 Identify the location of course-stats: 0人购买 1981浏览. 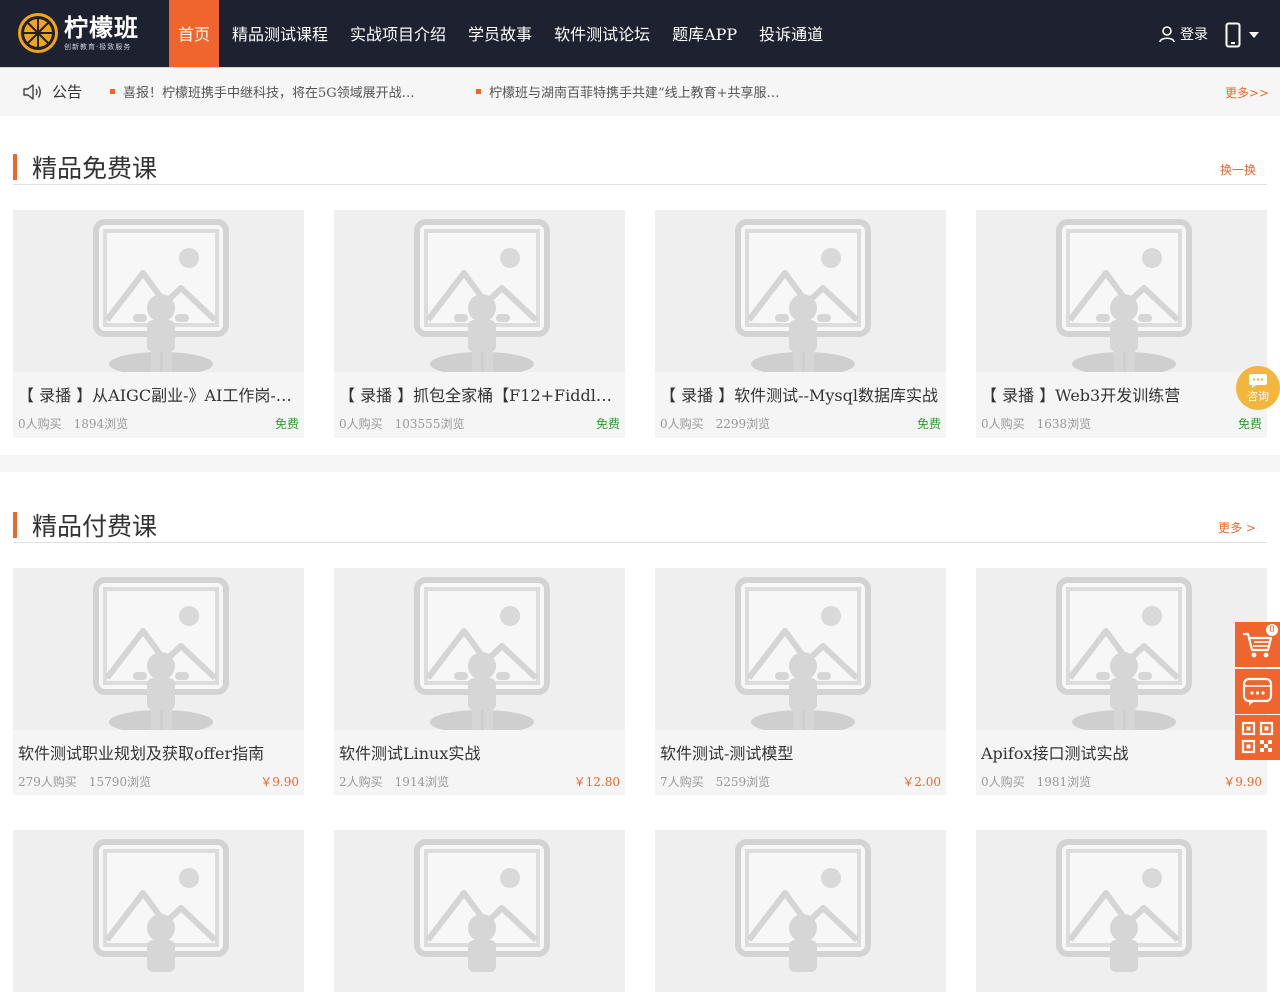
(1036, 782).